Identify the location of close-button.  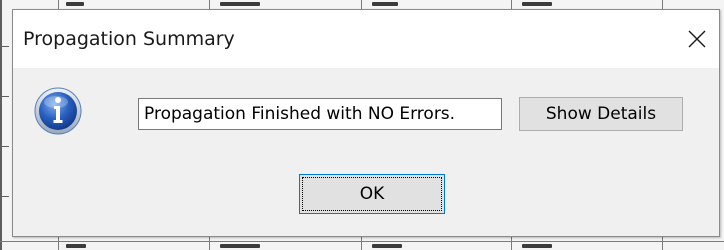
(697, 39).